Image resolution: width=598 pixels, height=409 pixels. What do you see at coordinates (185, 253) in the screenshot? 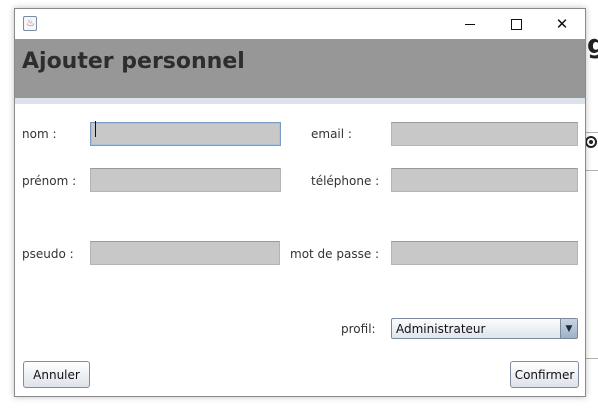
I see `pseudo-input` at bounding box center [185, 253].